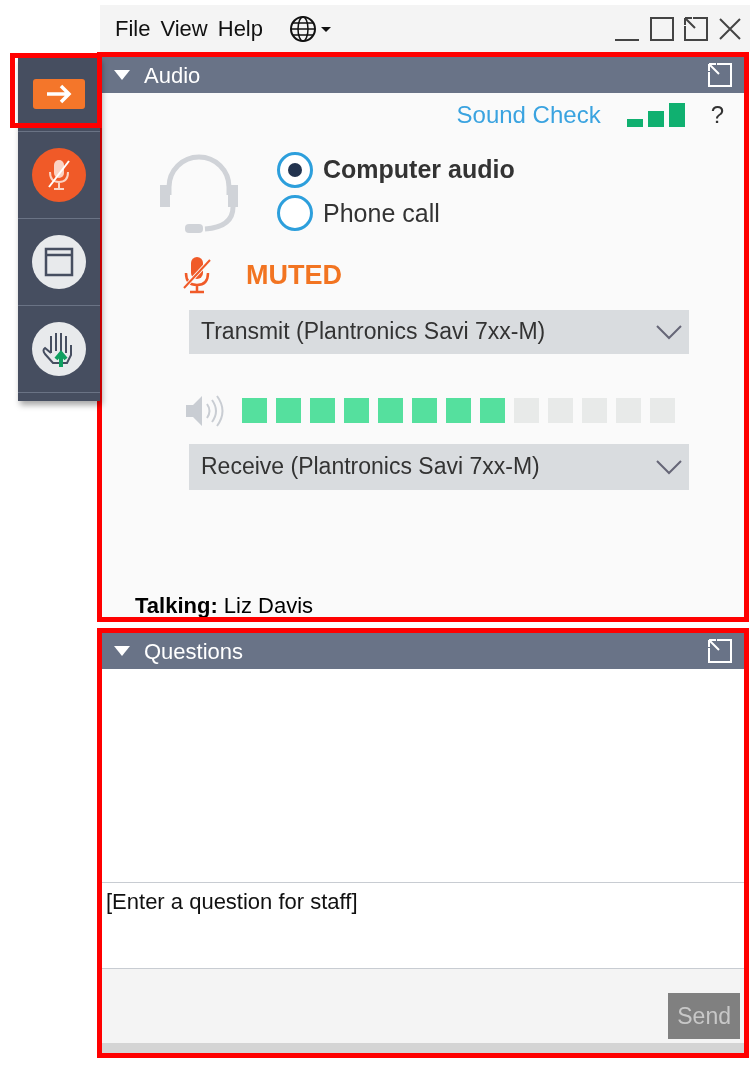  Describe the element at coordinates (240, 28) in the screenshot. I see `menu-item: Help` at that location.